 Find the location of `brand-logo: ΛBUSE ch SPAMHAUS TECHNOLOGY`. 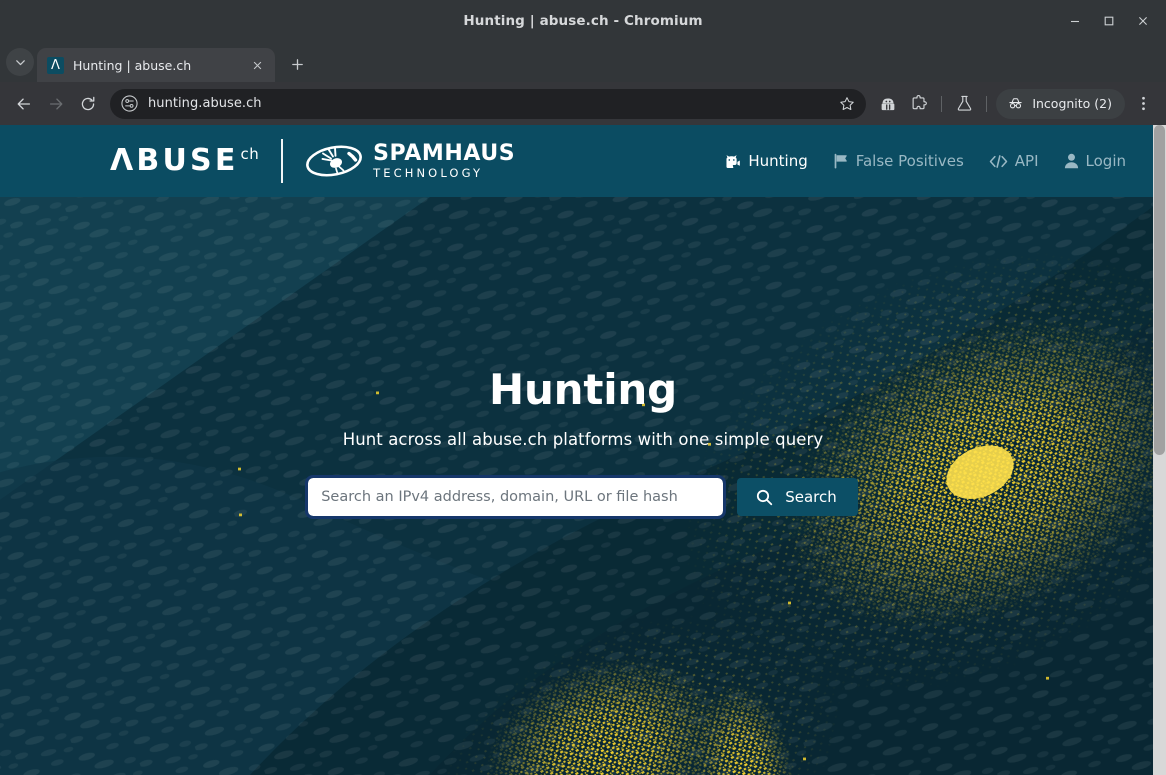

brand-logo: ΛBUSE ch SPAMHAUS TECHNOLOGY is located at coordinates (312, 161).